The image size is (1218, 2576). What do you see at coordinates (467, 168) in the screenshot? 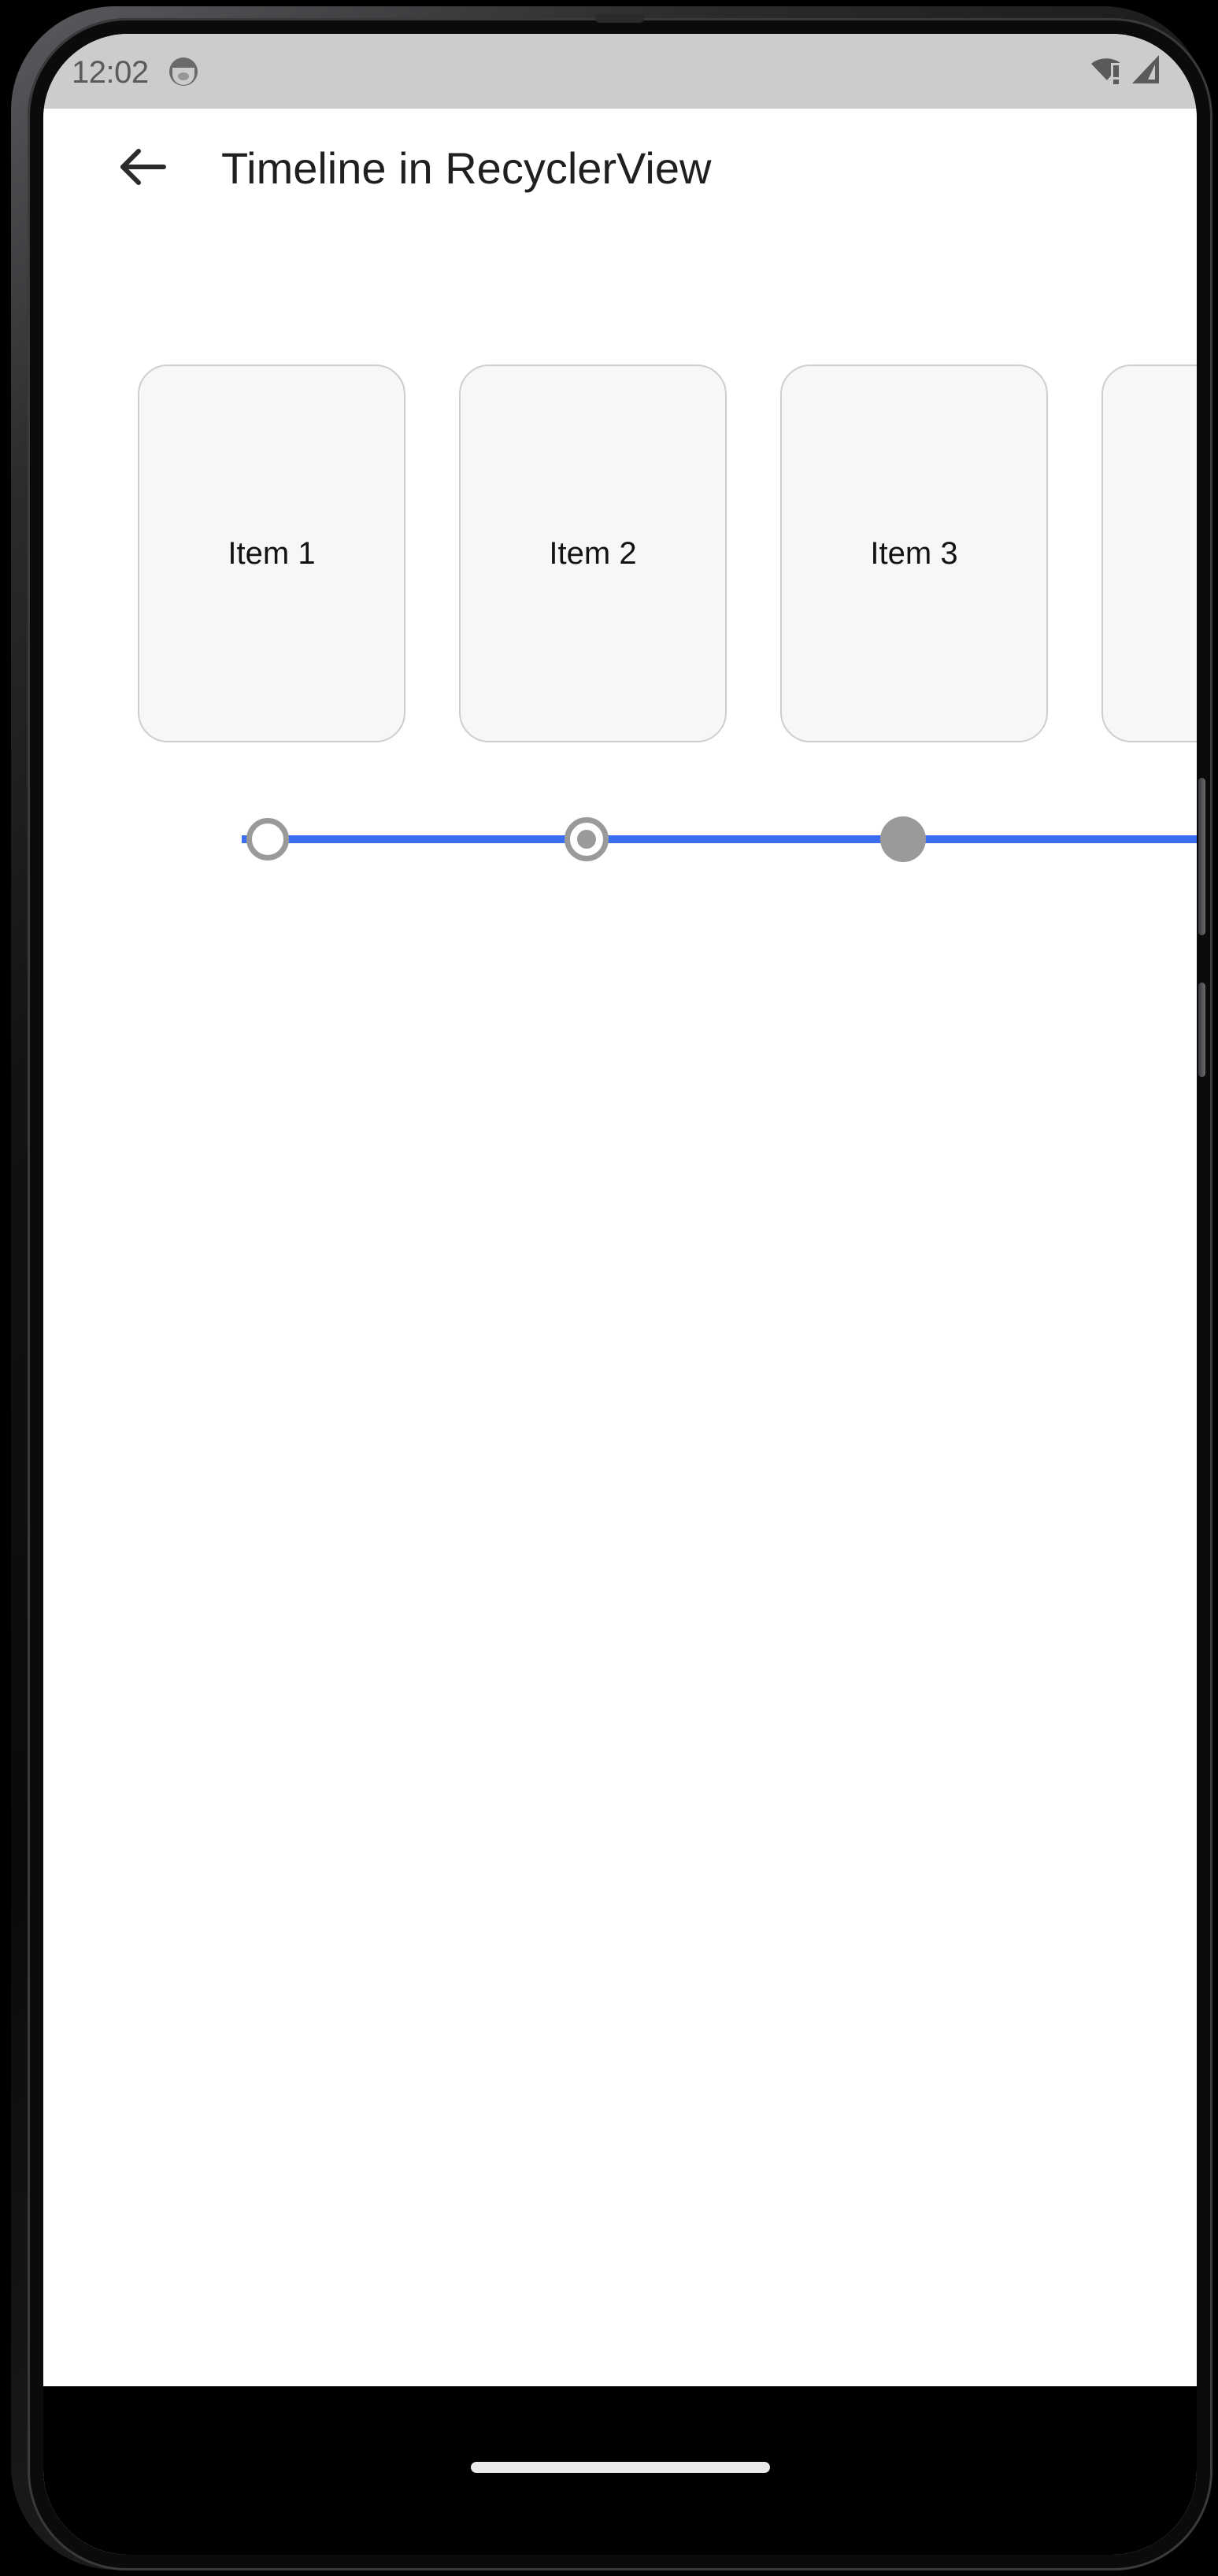
I see `page-title: Timeline in RecyclerView` at bounding box center [467, 168].